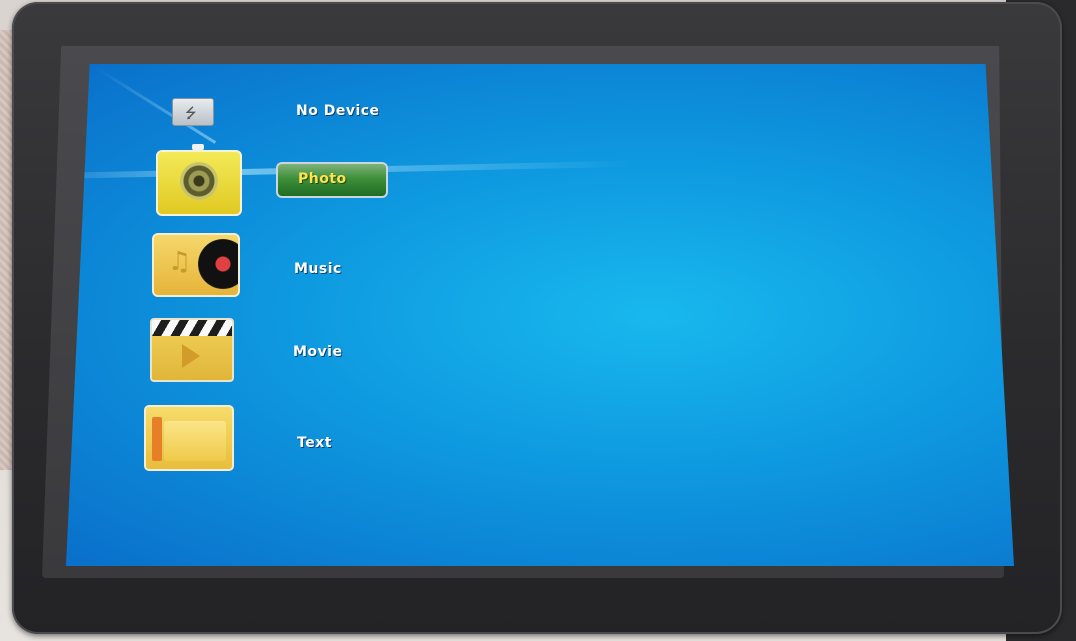 The width and height of the screenshot is (1076, 641). I want to click on folder-flap-icon, so click(195, 441).